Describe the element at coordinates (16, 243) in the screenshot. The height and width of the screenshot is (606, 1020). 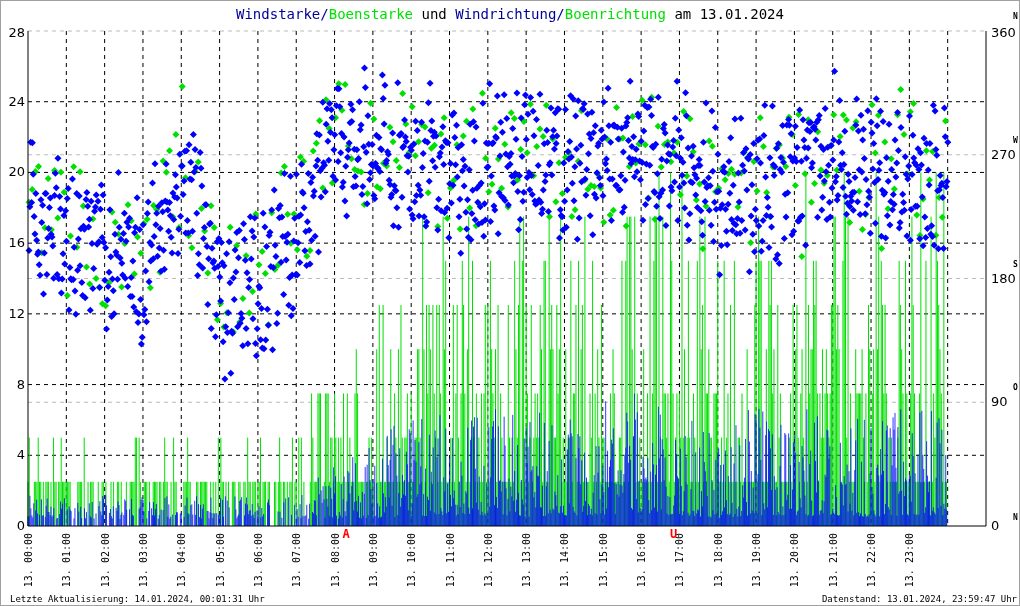
I see `axis-label: 16` at that location.